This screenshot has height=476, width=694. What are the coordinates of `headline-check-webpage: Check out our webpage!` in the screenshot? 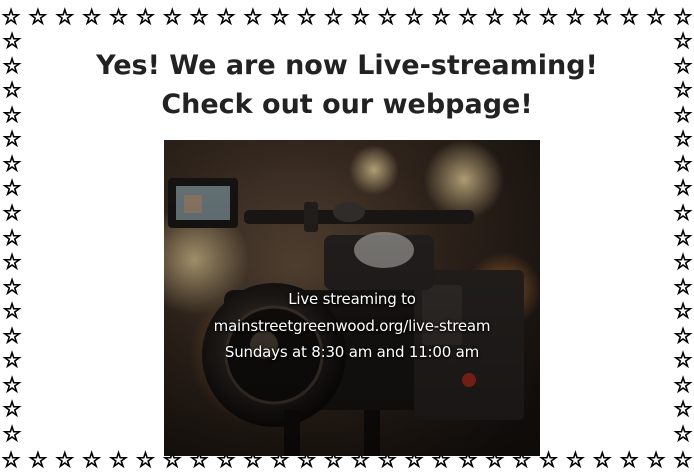 It's located at (347, 104).